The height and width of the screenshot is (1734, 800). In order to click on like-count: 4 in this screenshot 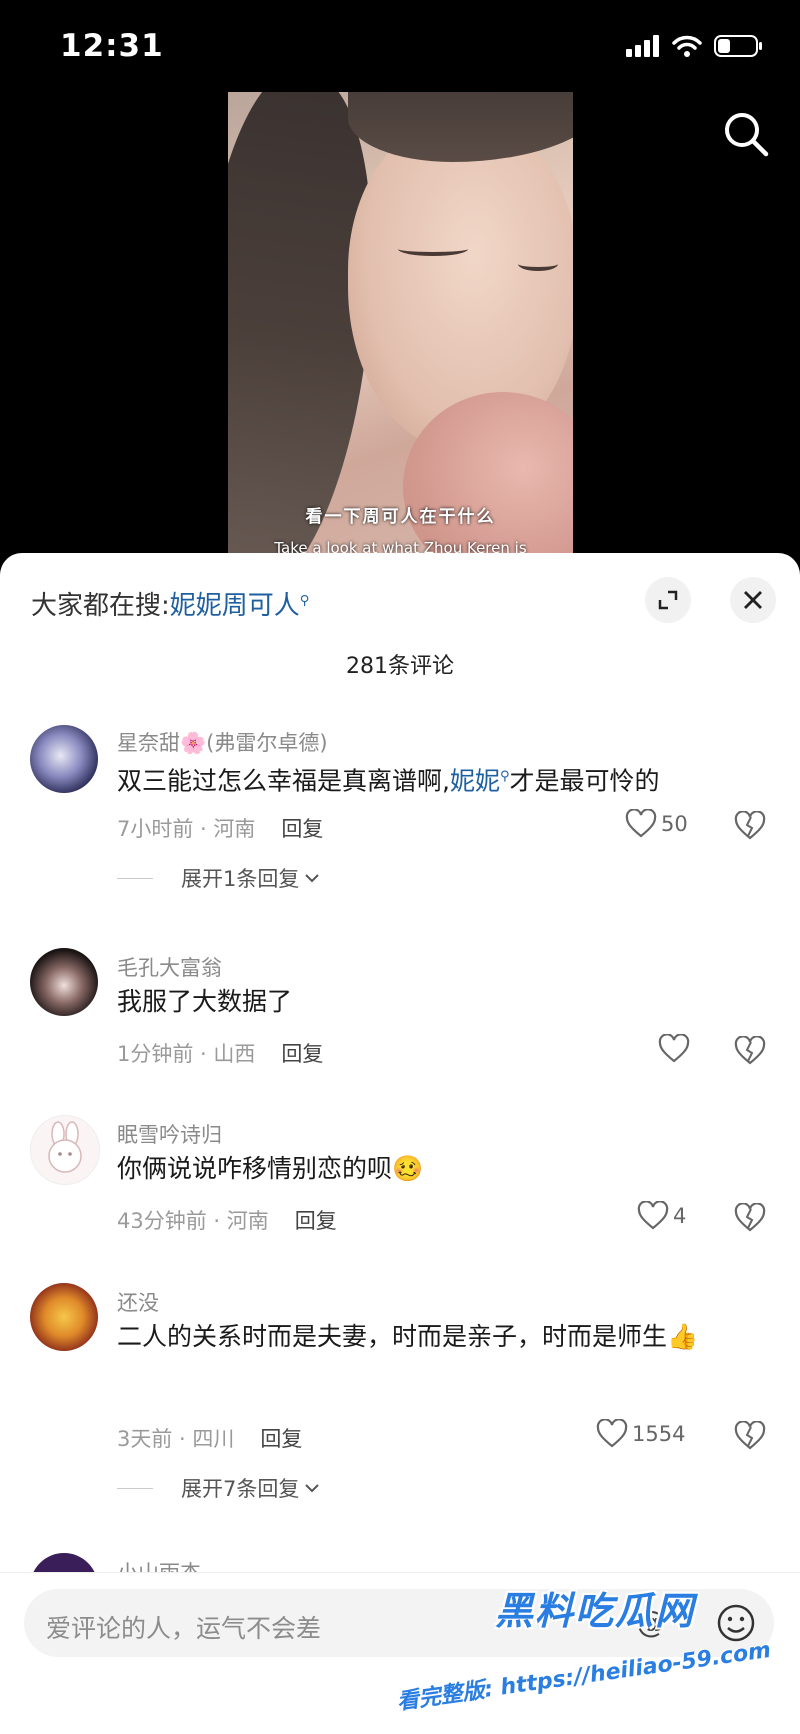, I will do `click(680, 1216)`.